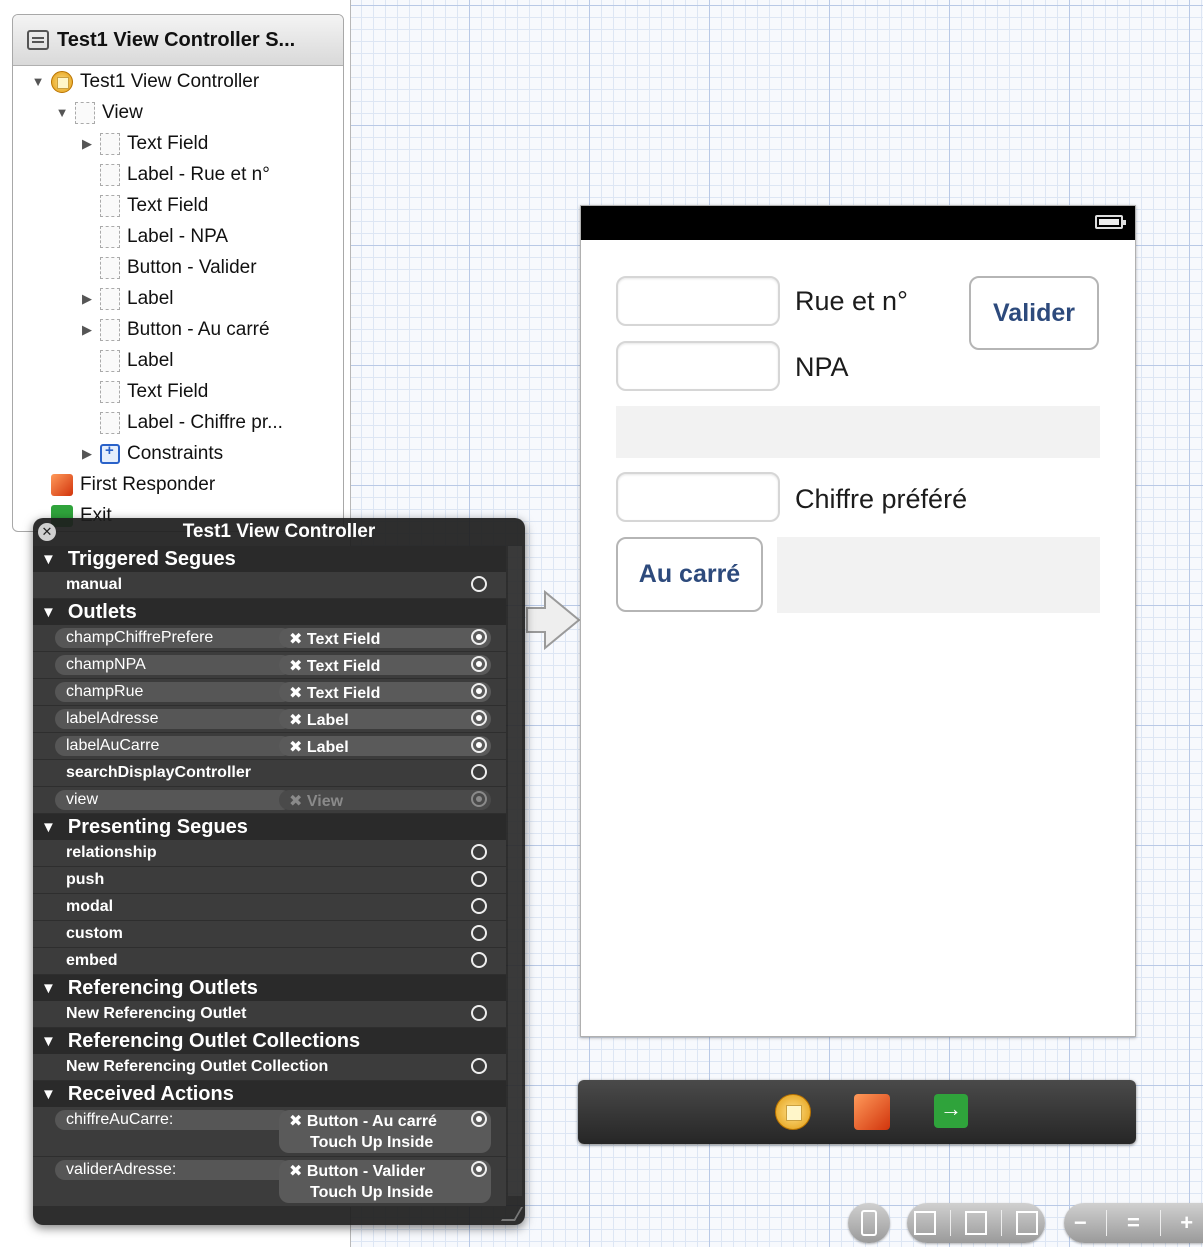 The height and width of the screenshot is (1247, 1203). I want to click on adresse-label, so click(858, 432).